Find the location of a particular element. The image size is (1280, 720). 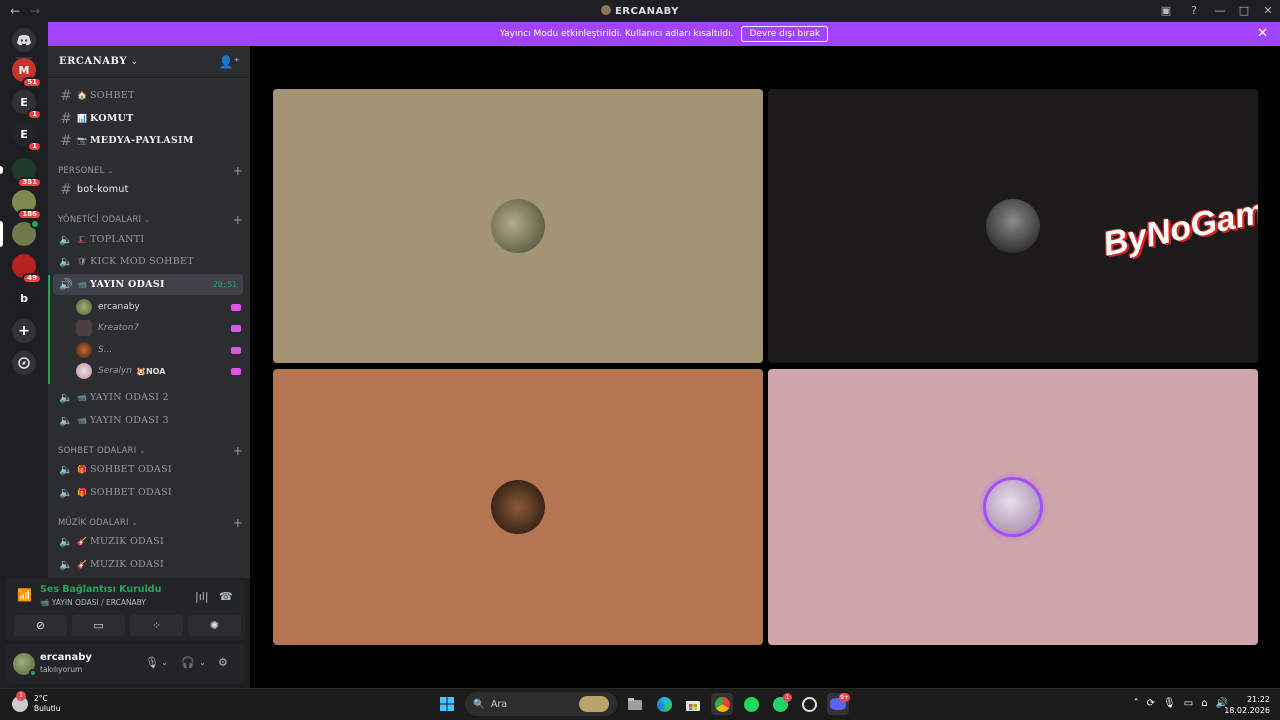

inbox-icon: ▣ is located at coordinates (1166, 10).